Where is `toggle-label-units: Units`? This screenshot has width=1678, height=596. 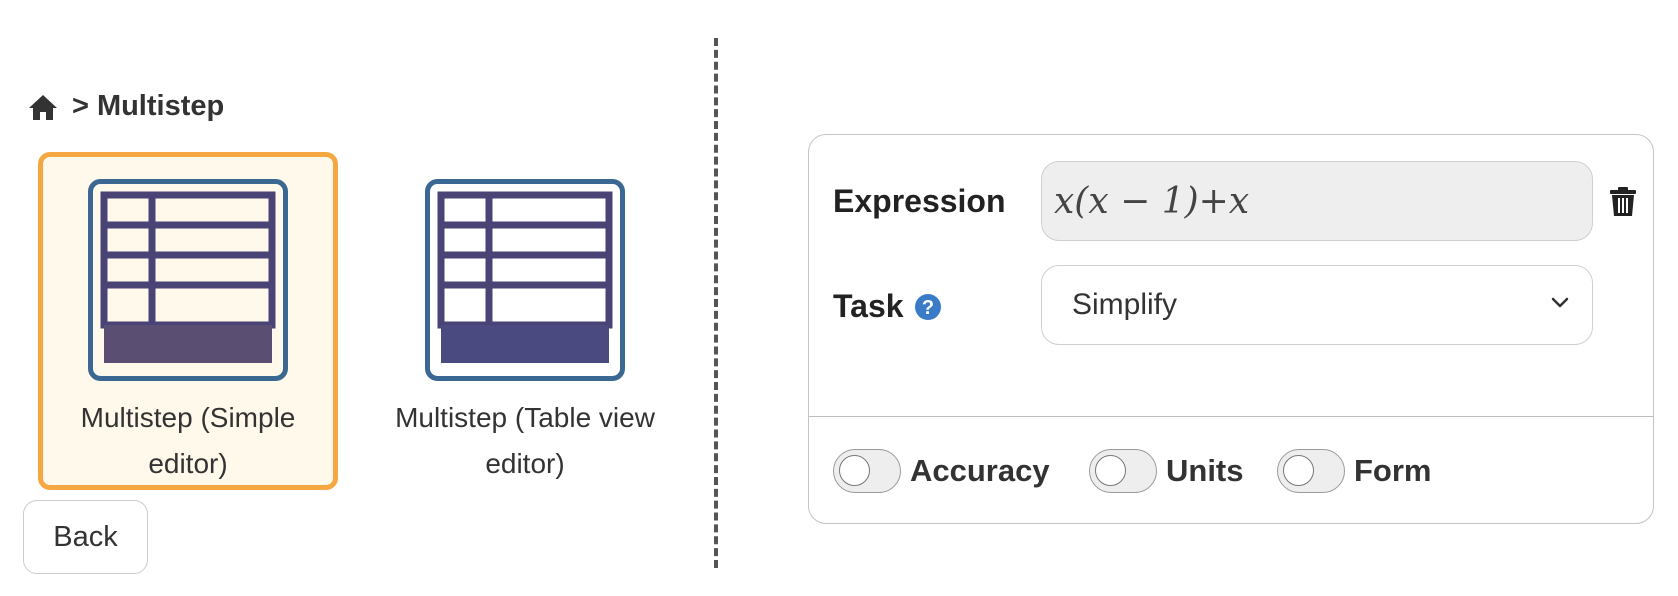
toggle-label-units: Units is located at coordinates (1205, 470).